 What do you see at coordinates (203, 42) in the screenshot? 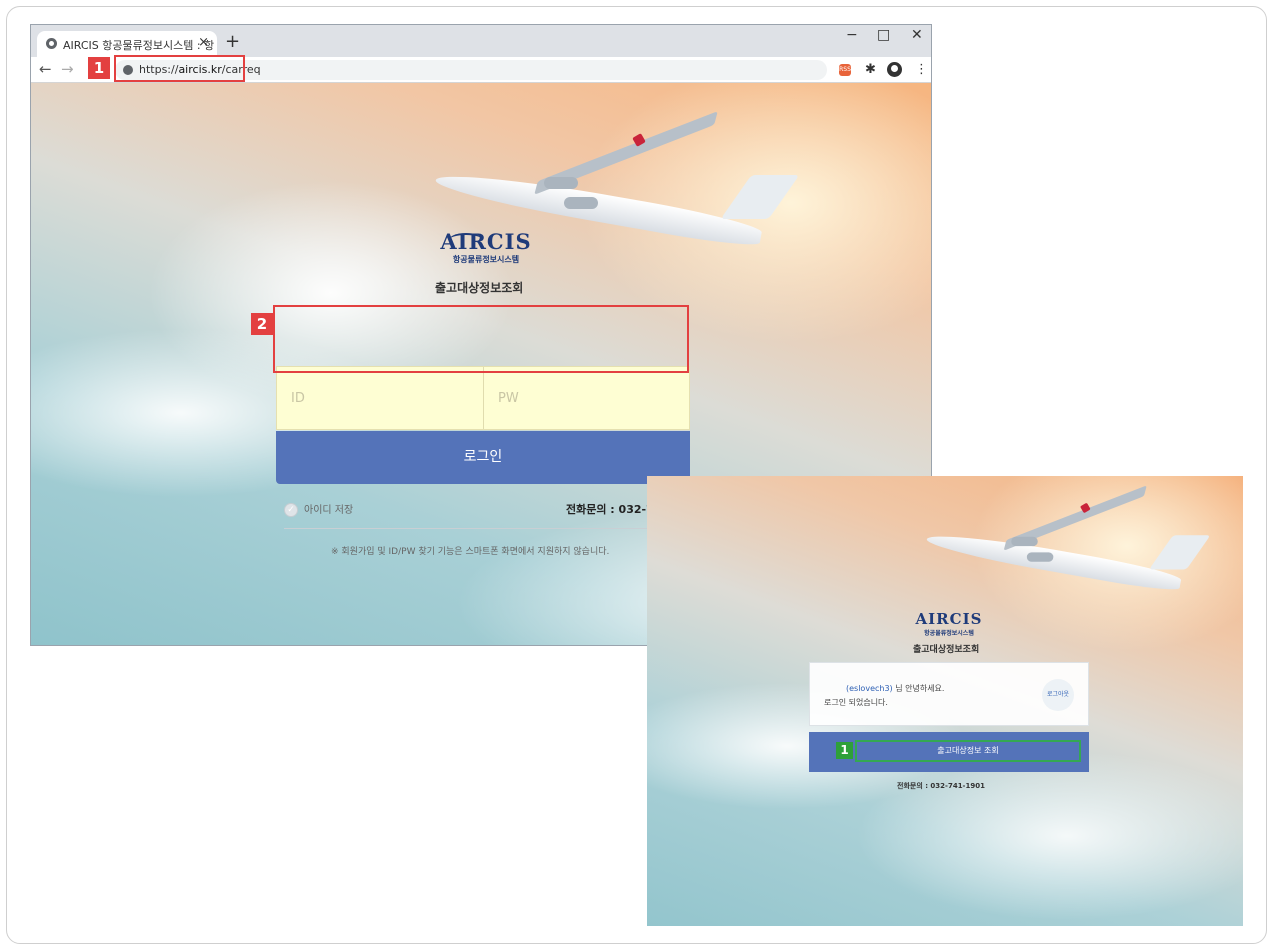
I see `tab-close-icon: ×` at bounding box center [203, 42].